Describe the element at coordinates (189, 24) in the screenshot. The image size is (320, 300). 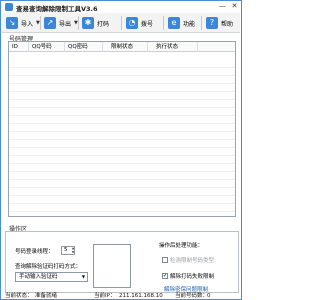
I see `function-label: 功能` at that location.